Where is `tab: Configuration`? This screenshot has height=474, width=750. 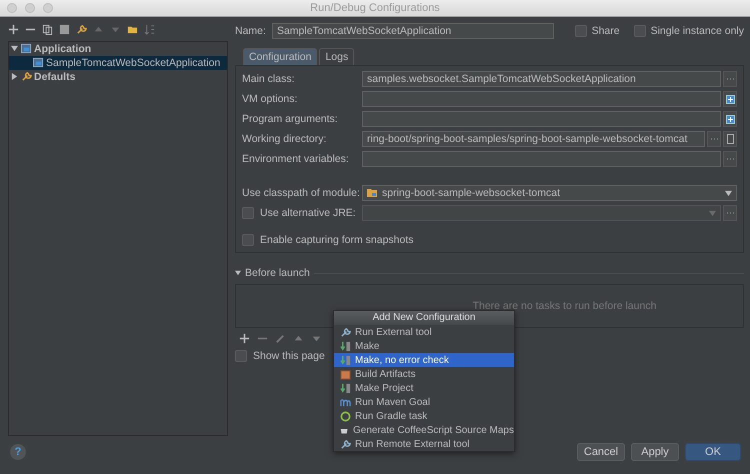 tab: Configuration is located at coordinates (280, 56).